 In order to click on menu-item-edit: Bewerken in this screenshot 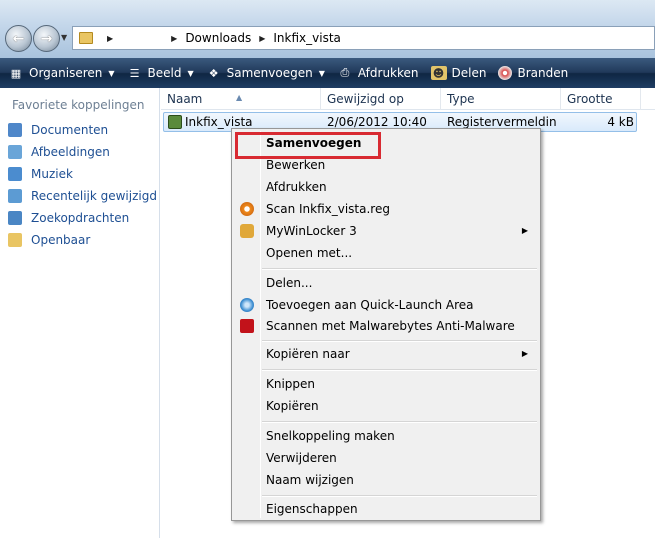, I will do `click(386, 165)`.